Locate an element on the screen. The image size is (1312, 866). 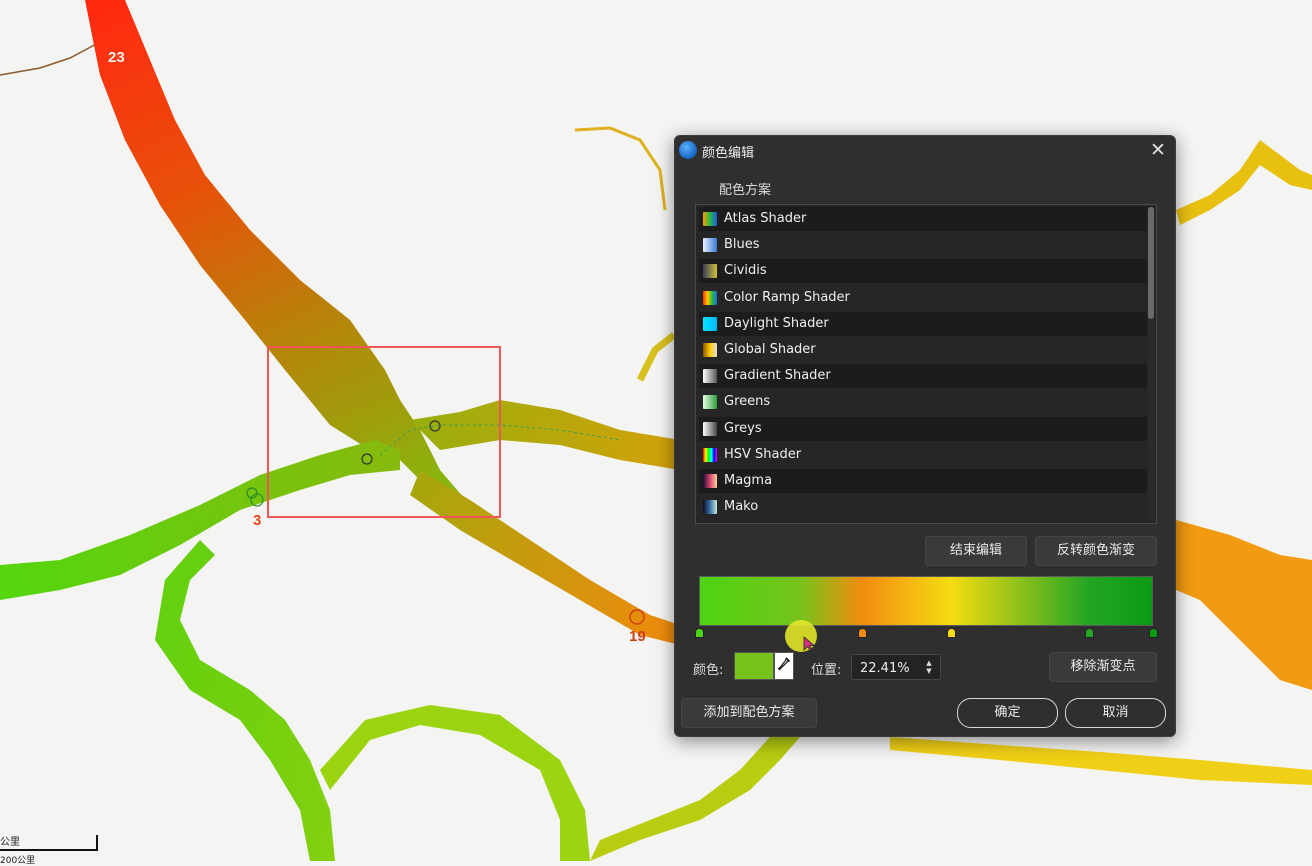
end-edit-button: 结束编辑 is located at coordinates (976, 551).